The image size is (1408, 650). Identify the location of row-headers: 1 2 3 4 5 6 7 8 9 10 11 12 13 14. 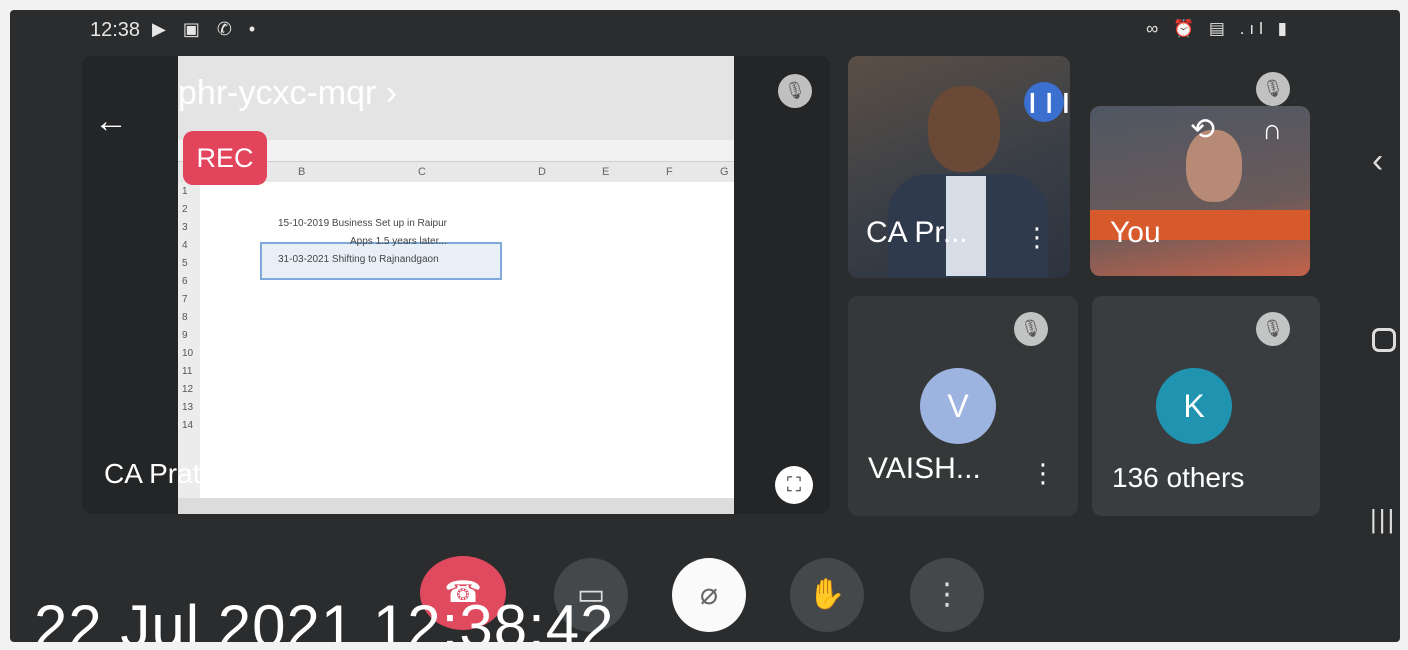
(189, 342).